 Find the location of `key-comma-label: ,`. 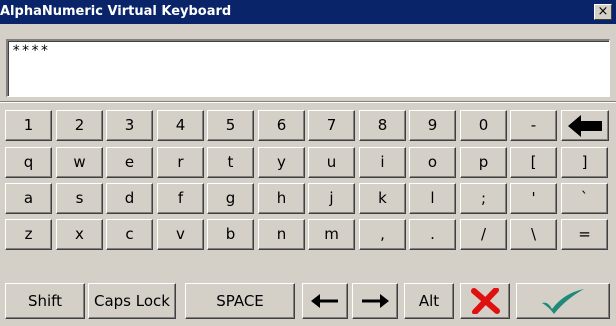

key-comma-label: , is located at coordinates (382, 234).